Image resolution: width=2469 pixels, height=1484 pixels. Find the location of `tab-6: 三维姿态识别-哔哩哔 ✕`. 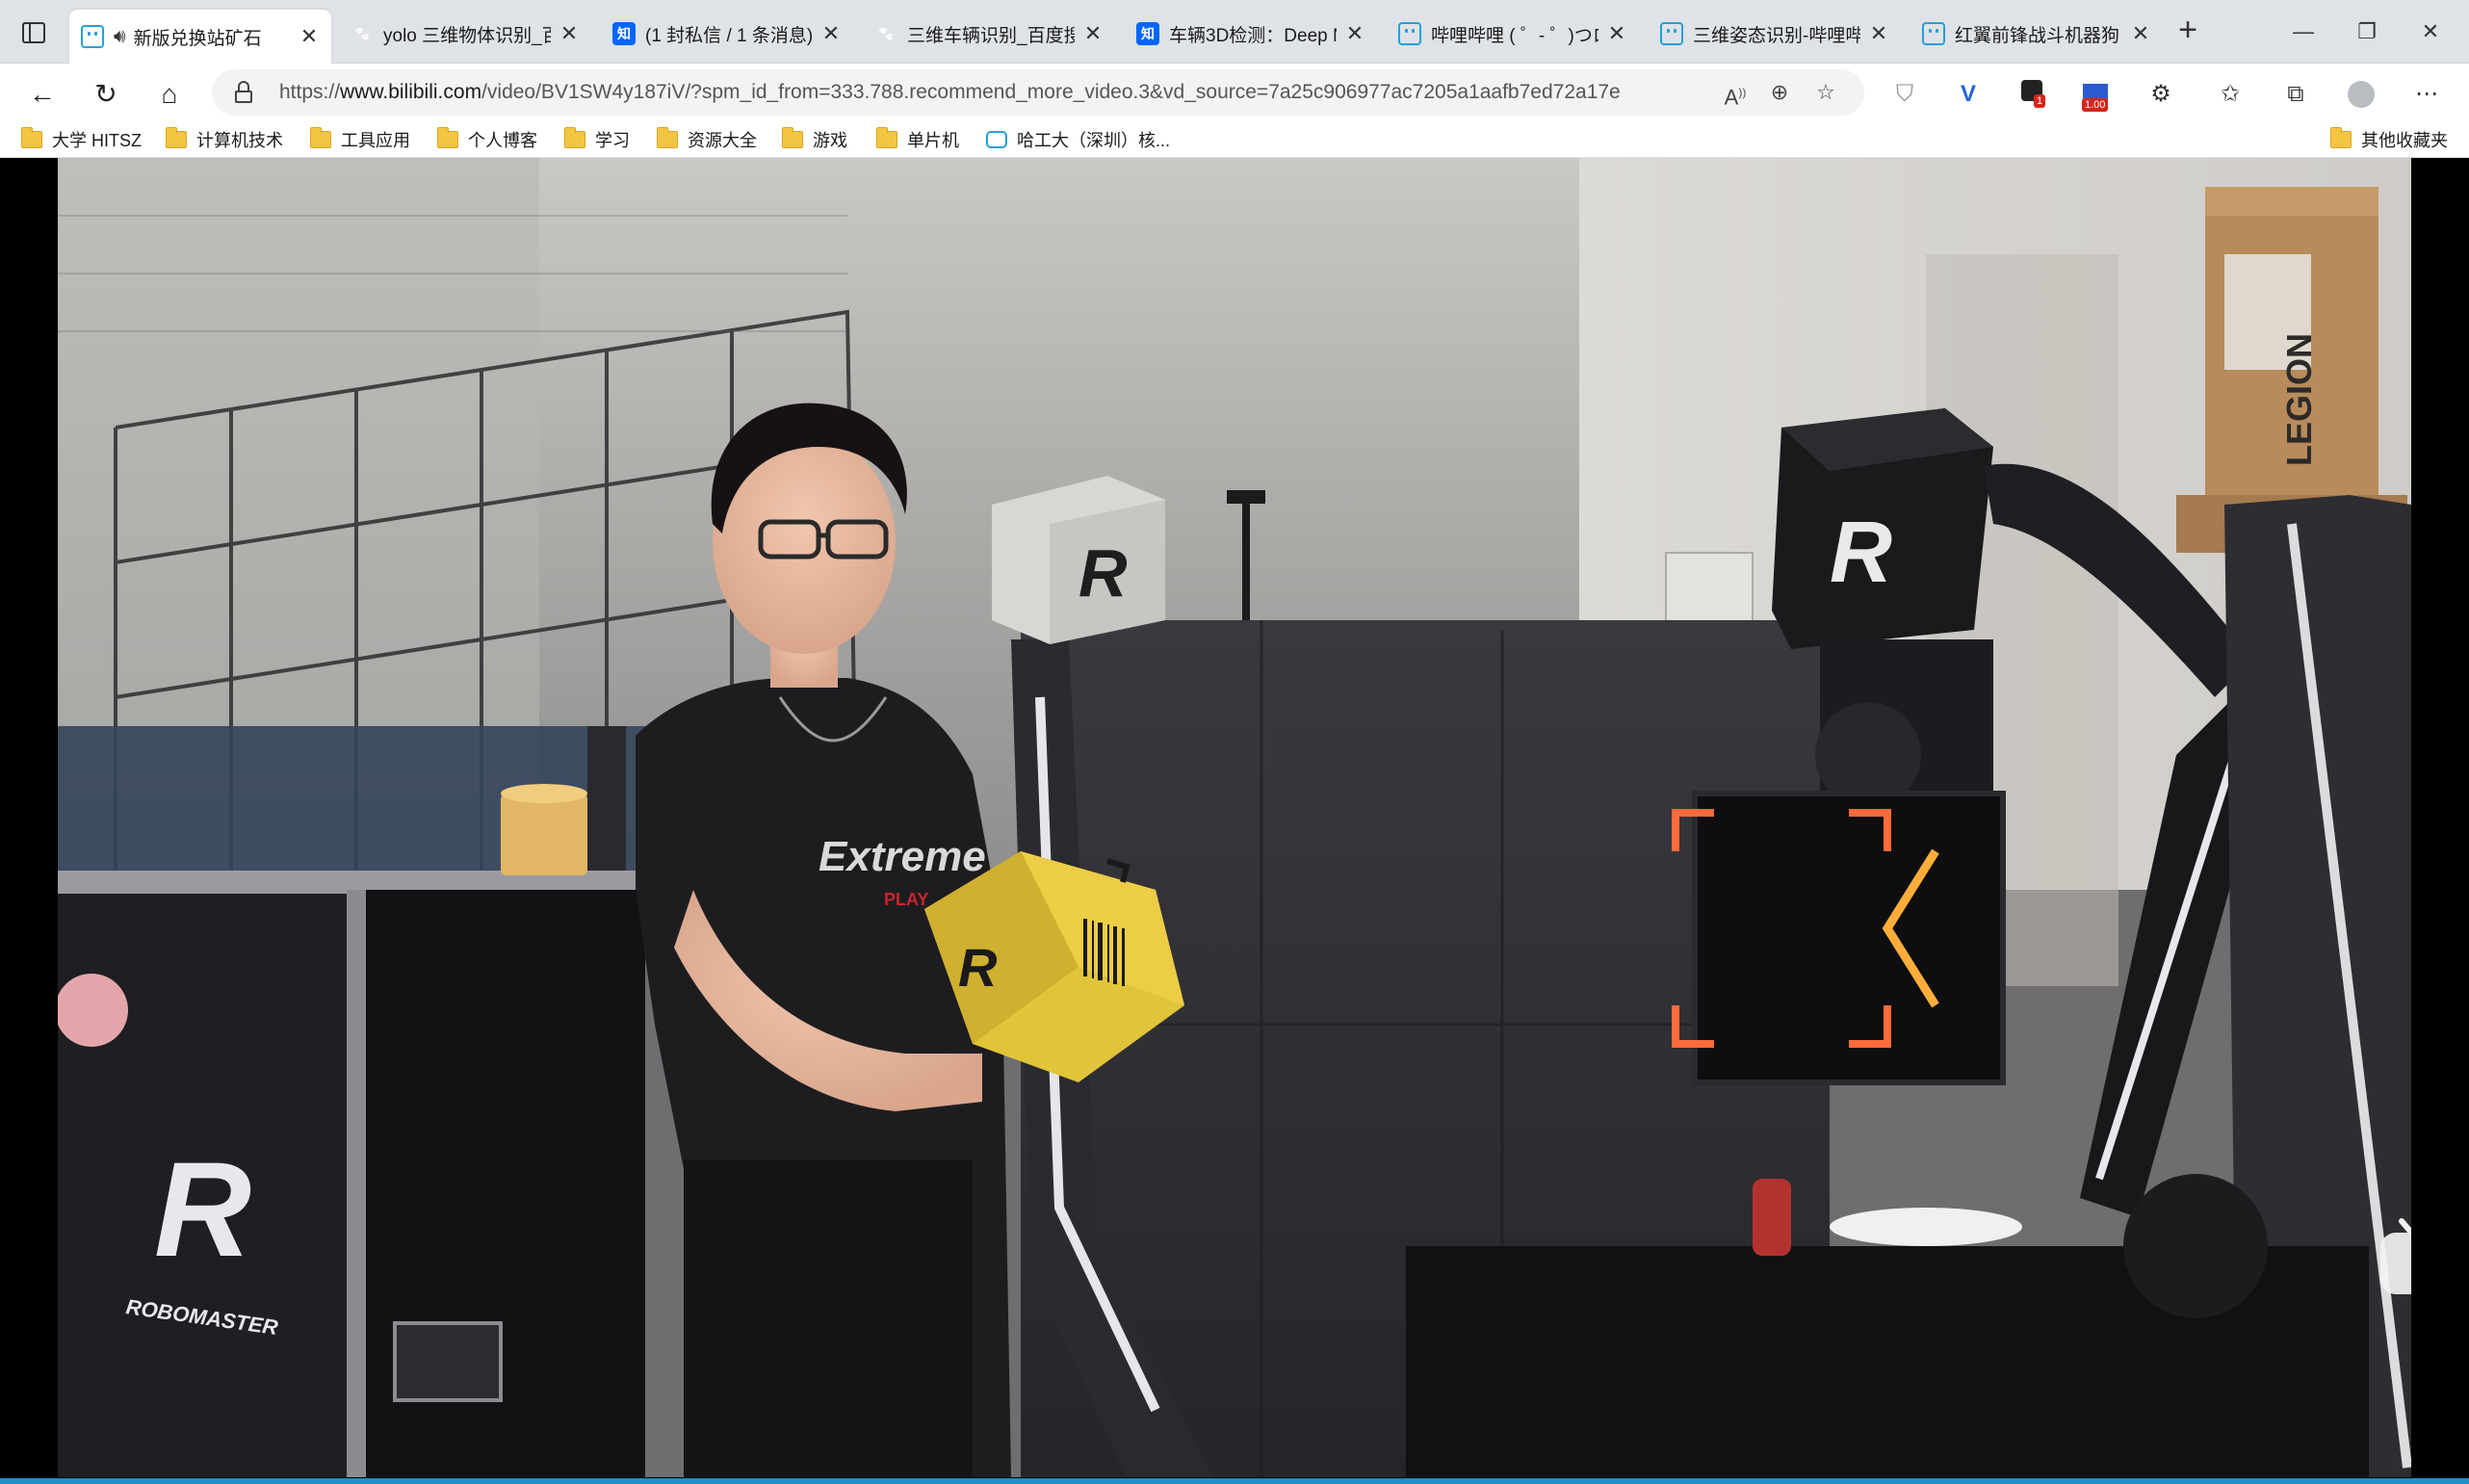

tab-6: 三维姿态识别-哔哩哔 ✕ is located at coordinates (1775, 34).